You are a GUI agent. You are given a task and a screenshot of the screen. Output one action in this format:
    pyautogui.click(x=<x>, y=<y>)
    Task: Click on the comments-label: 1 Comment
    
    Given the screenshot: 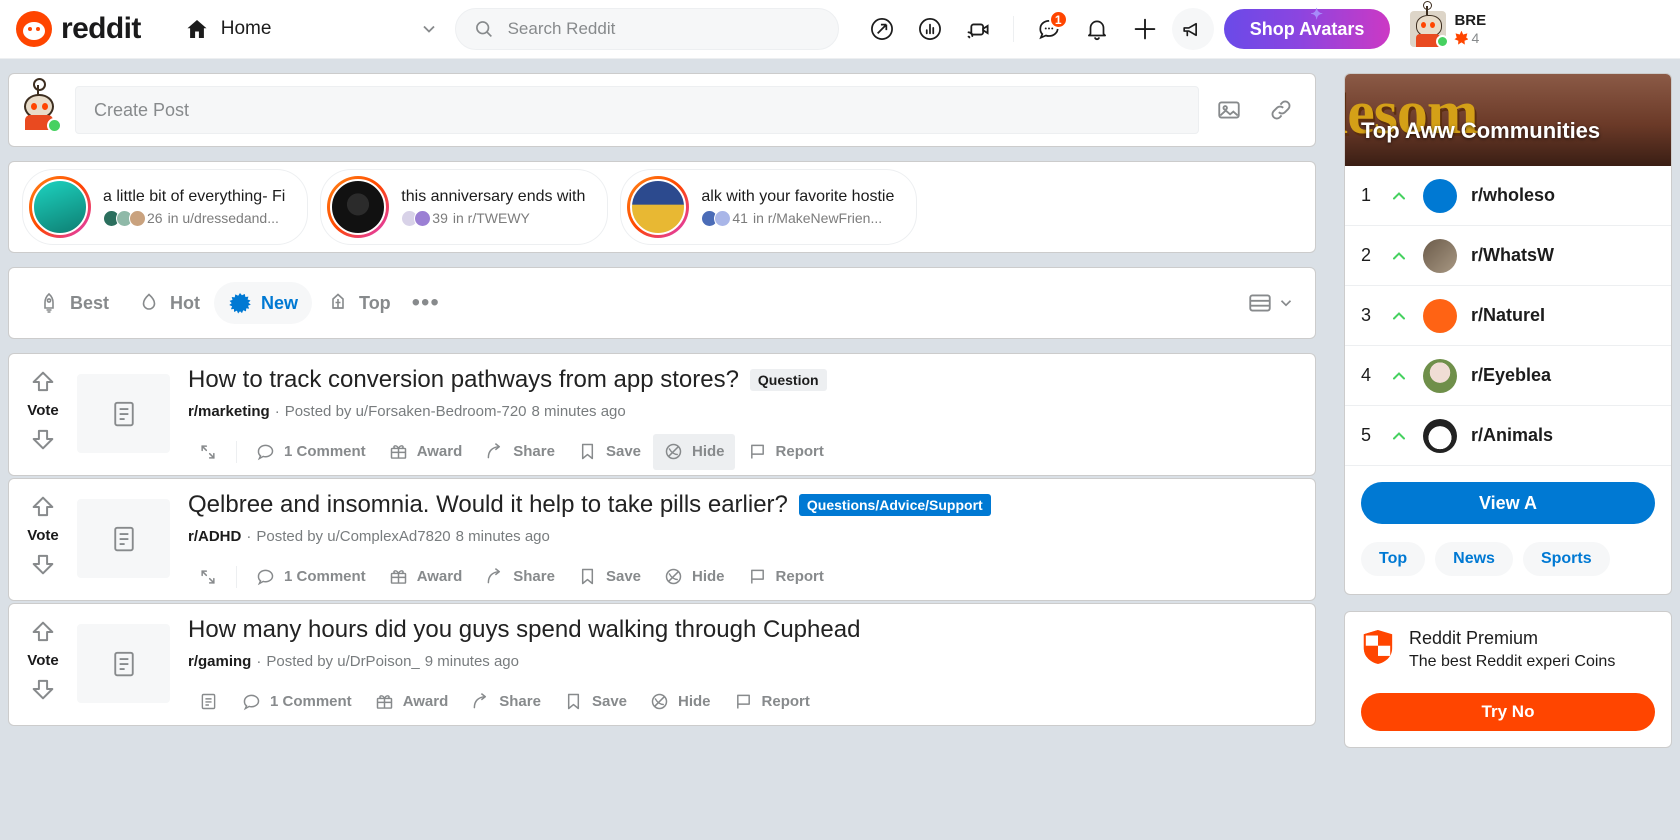 What is the action you would take?
    pyautogui.click(x=325, y=577)
    